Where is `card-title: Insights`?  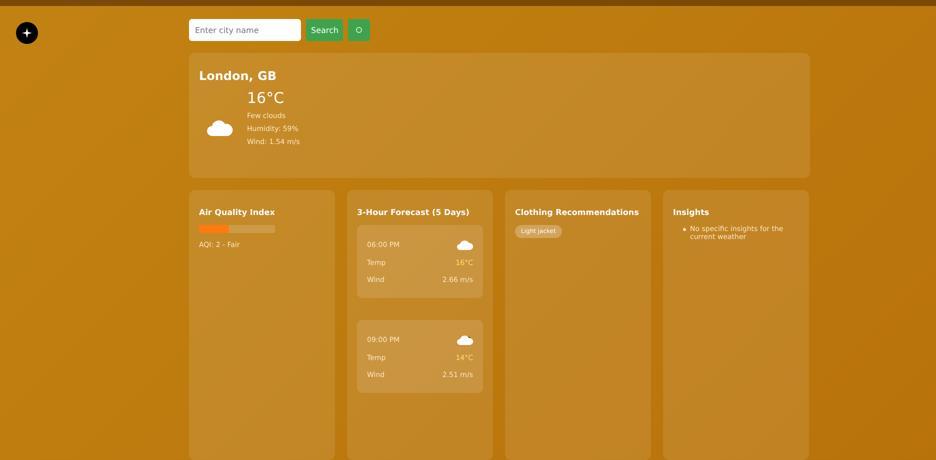 card-title: Insights is located at coordinates (691, 212).